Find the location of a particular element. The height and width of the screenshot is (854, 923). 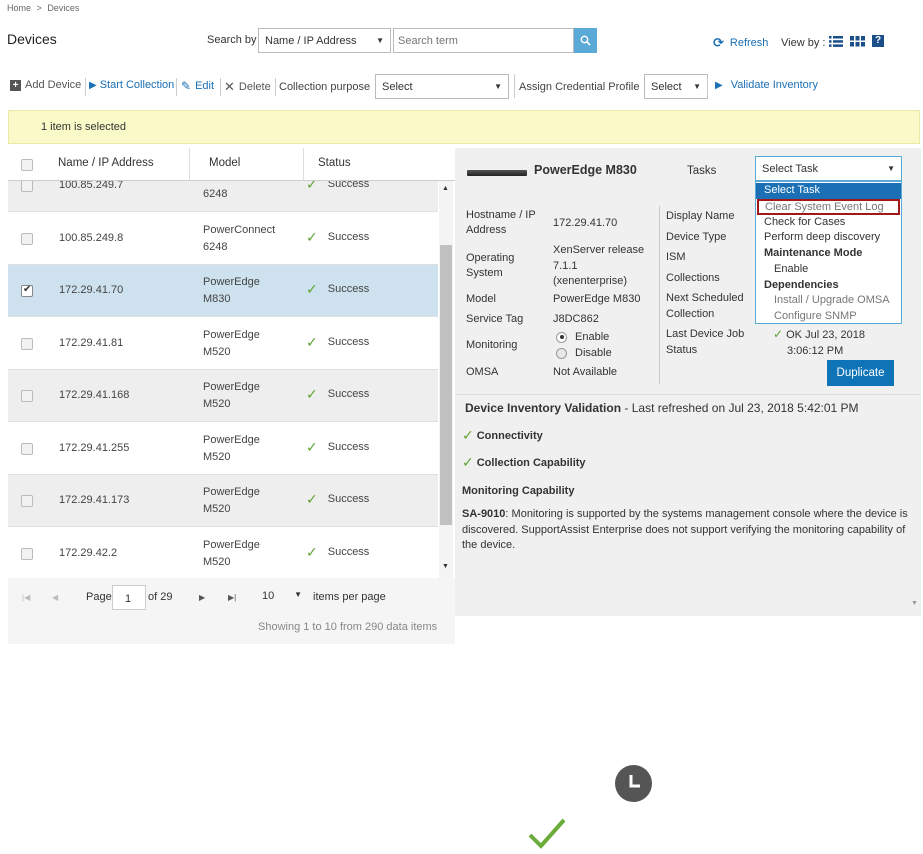

row-ip: 172.29.41.168 is located at coordinates (94, 395).